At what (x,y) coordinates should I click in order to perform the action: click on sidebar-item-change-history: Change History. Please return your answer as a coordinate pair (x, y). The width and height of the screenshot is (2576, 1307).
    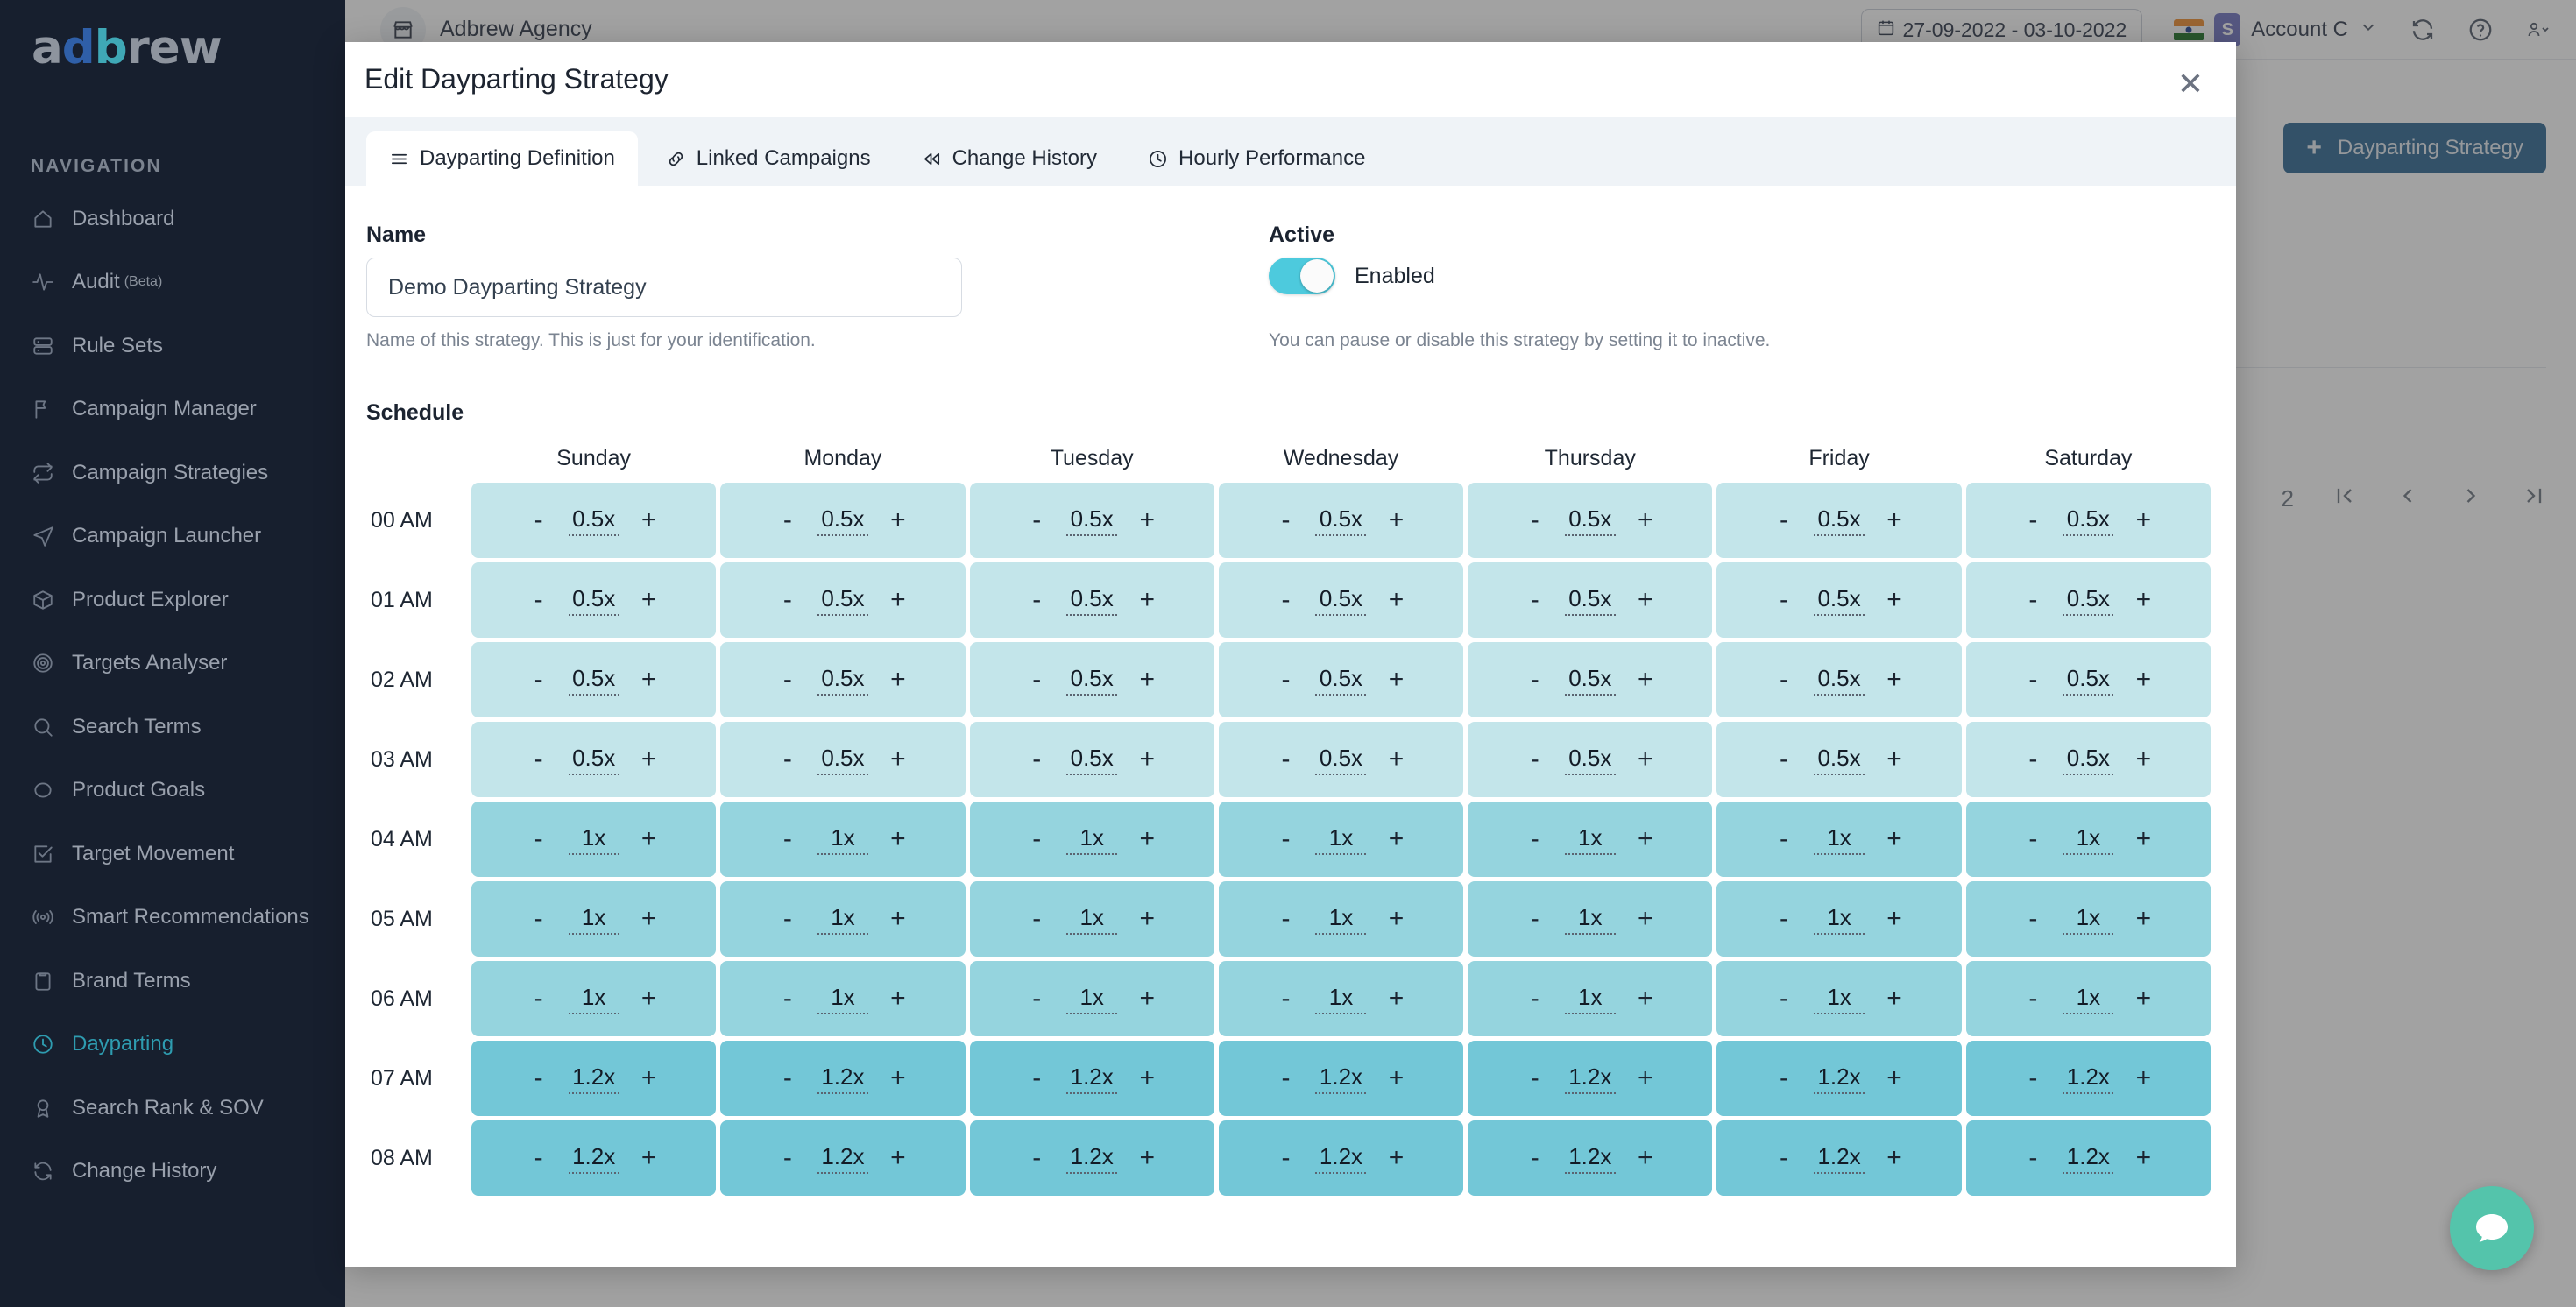
    Looking at the image, I should click on (172, 1171).